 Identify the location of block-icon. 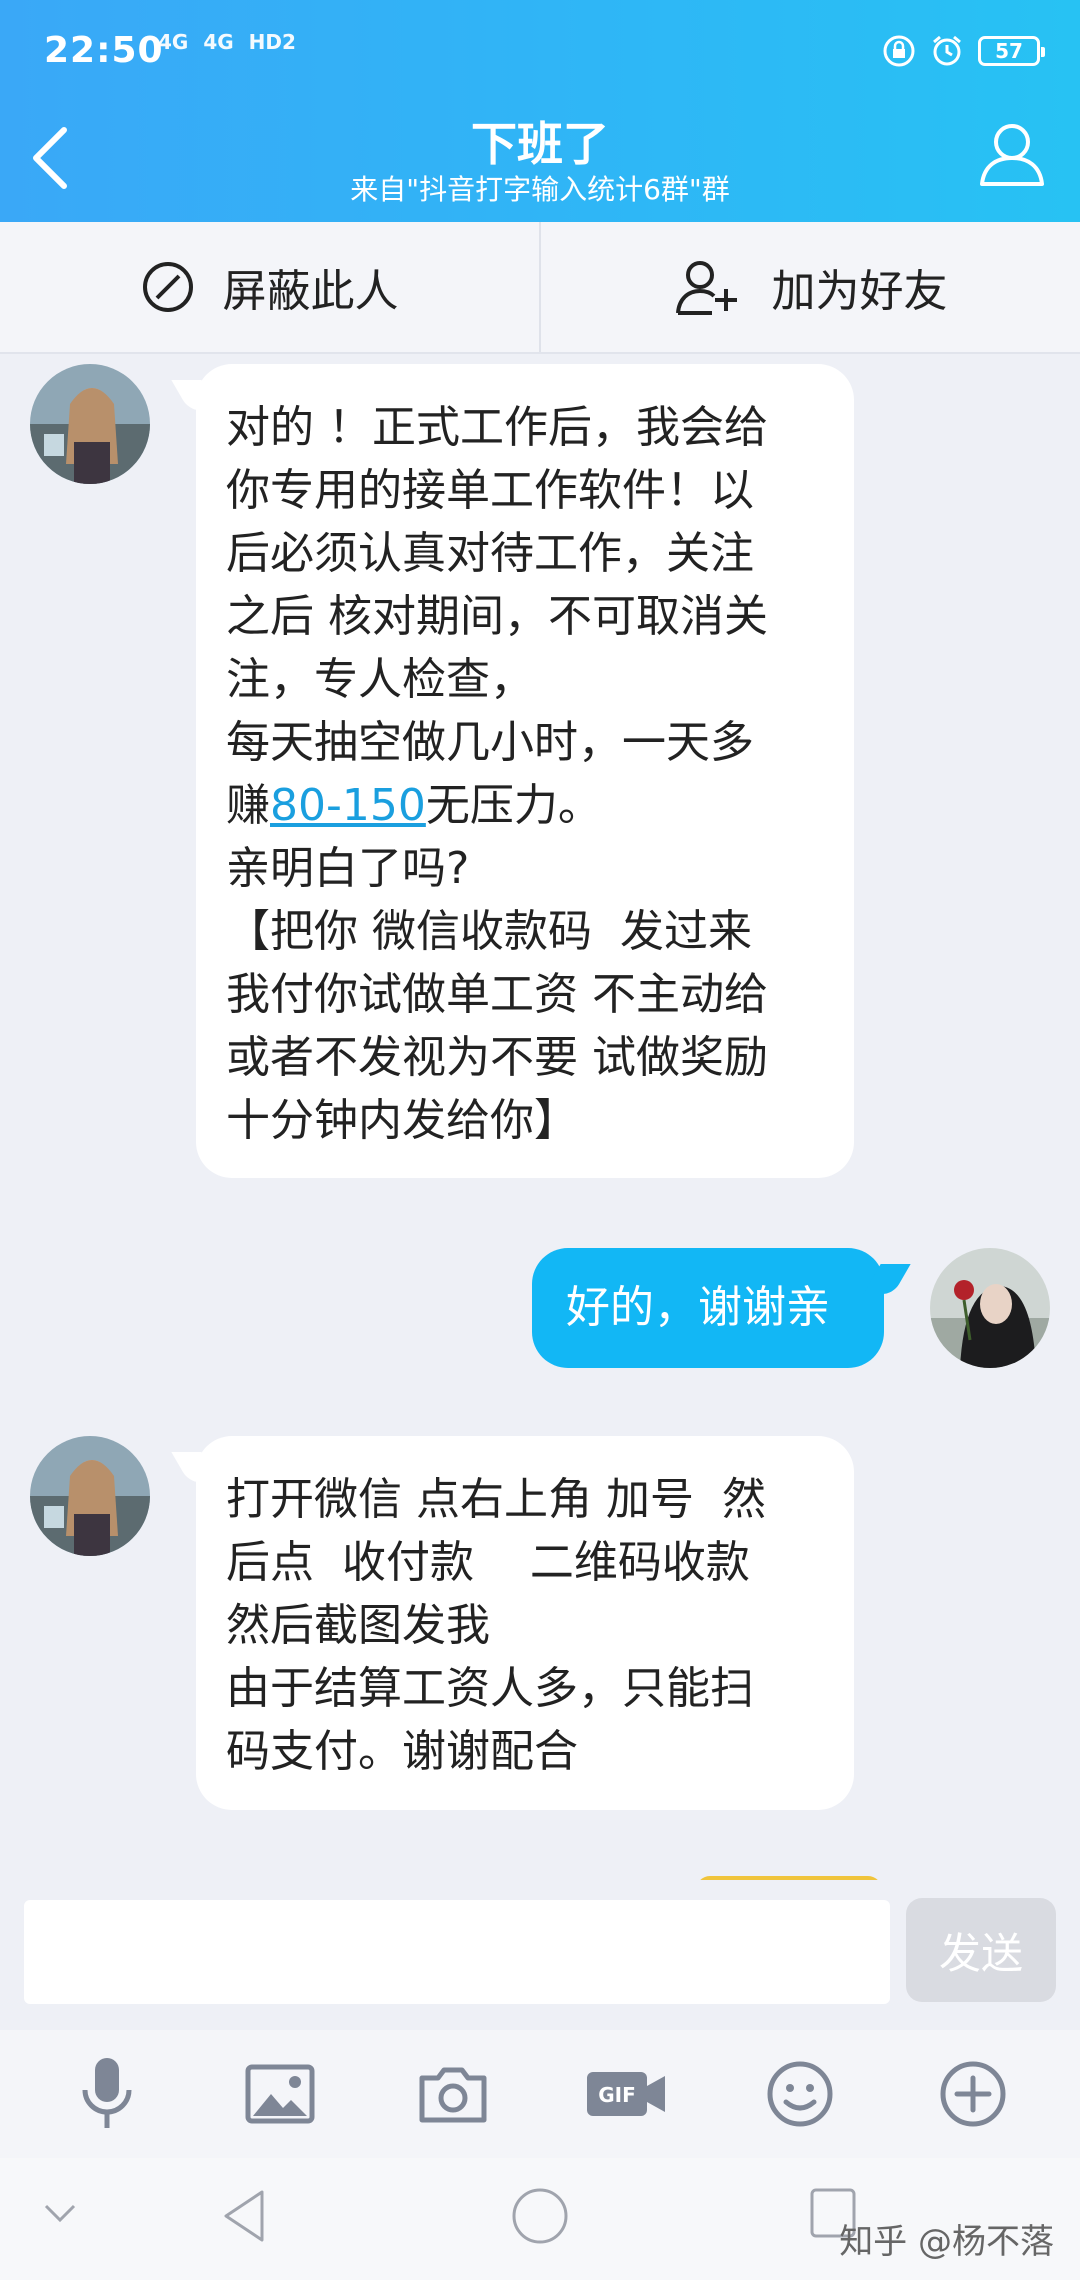
(167, 287).